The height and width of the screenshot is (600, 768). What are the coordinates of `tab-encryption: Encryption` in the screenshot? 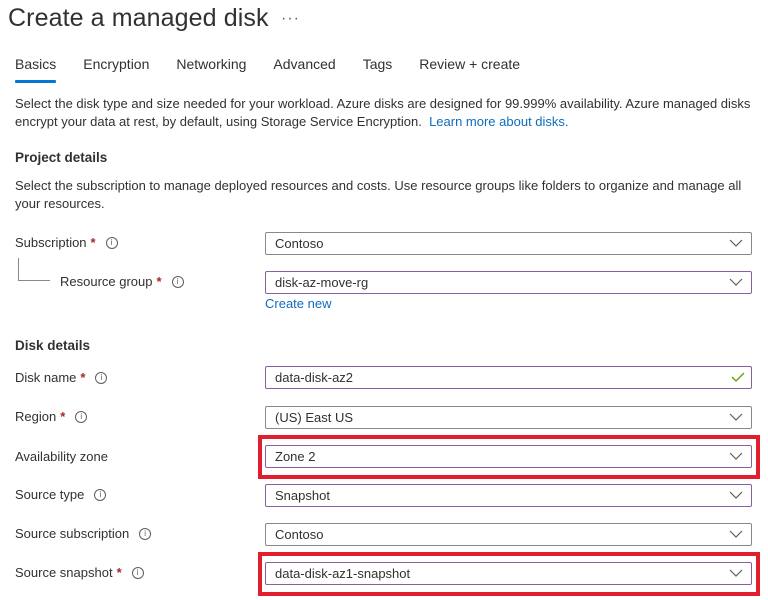 It's located at (116, 69).